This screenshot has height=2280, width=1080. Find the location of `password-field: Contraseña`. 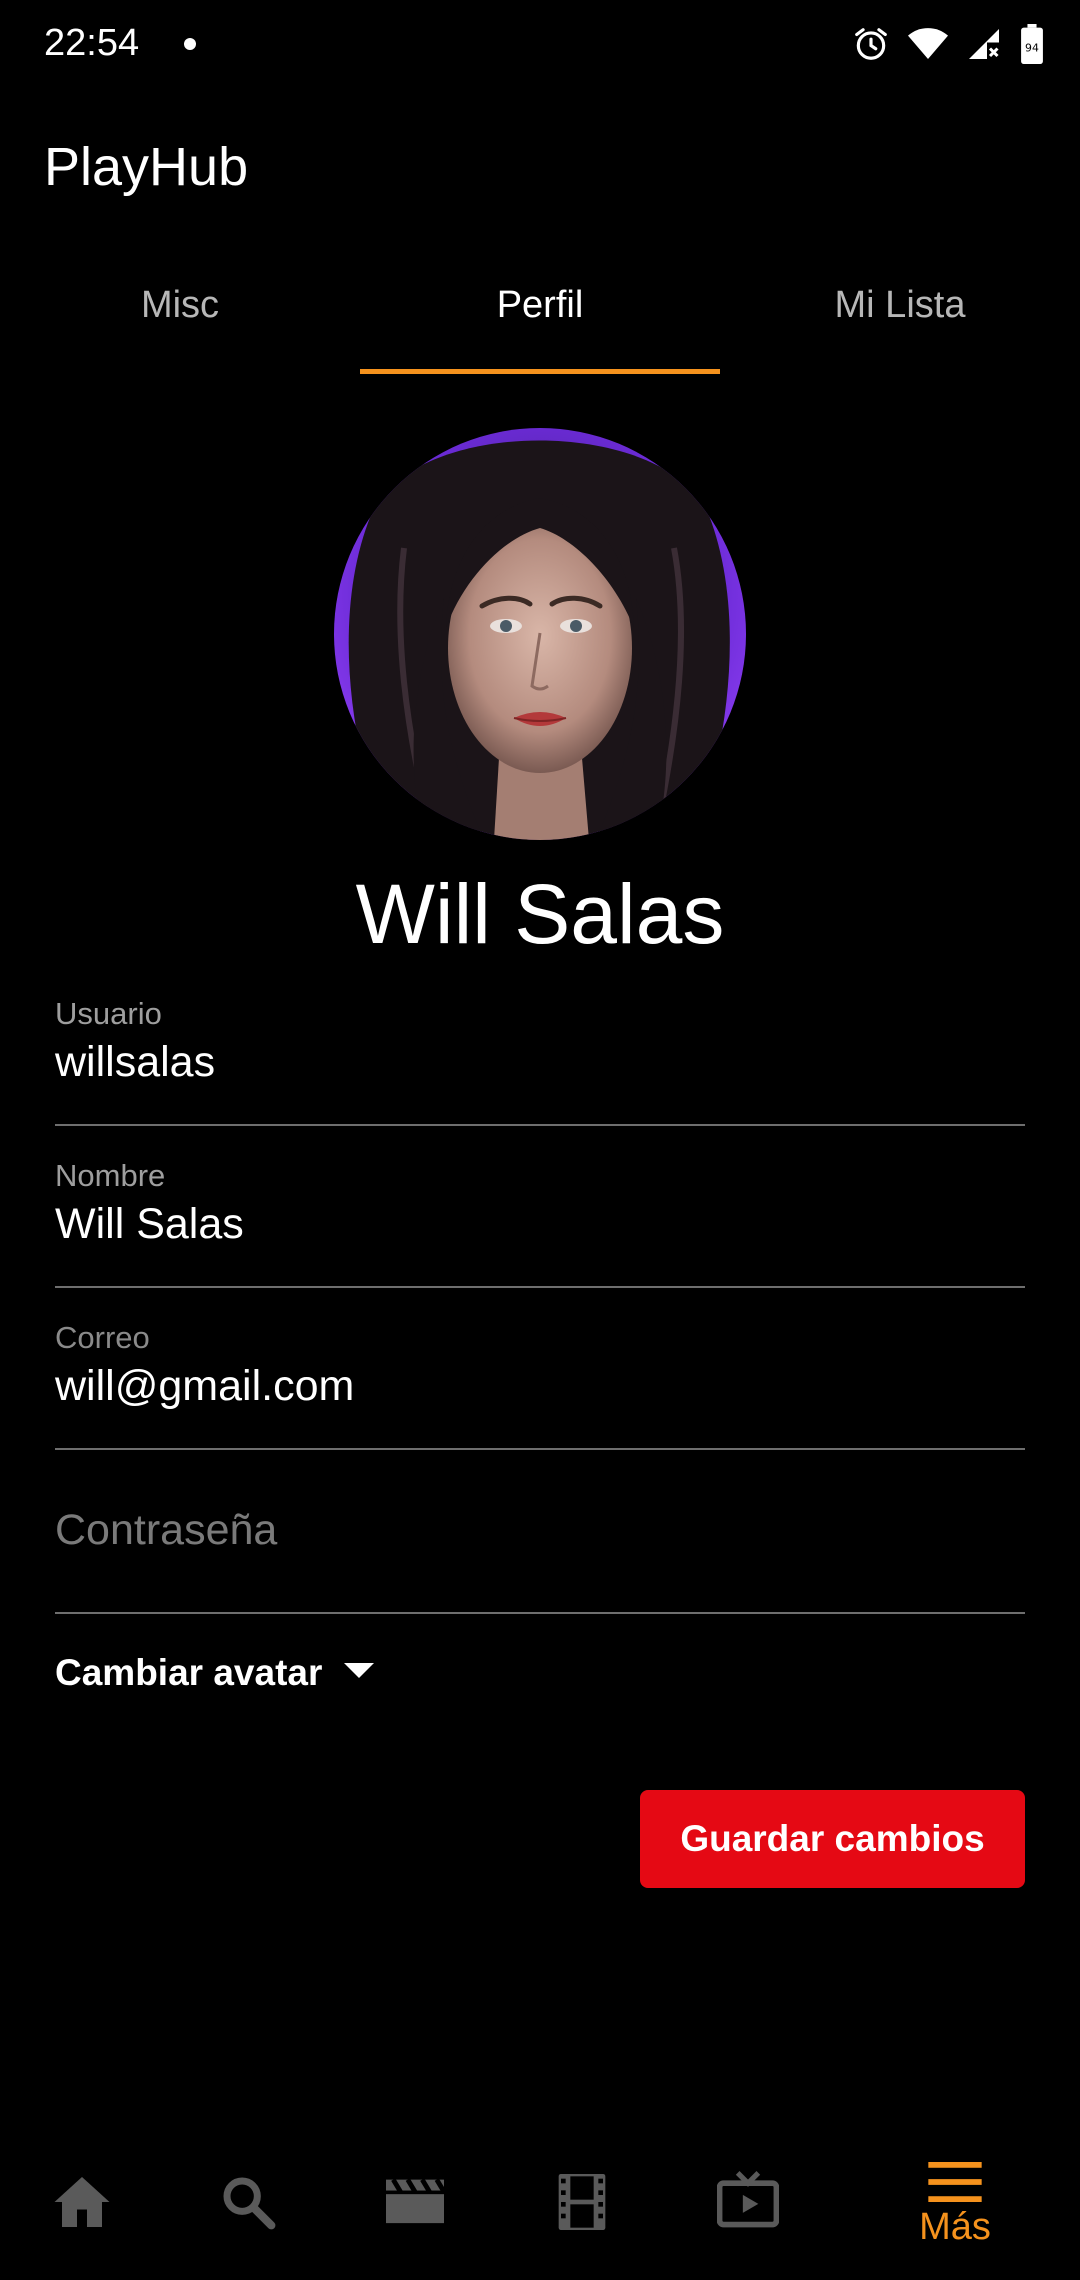

password-field: Contraseña is located at coordinates (540, 1549).